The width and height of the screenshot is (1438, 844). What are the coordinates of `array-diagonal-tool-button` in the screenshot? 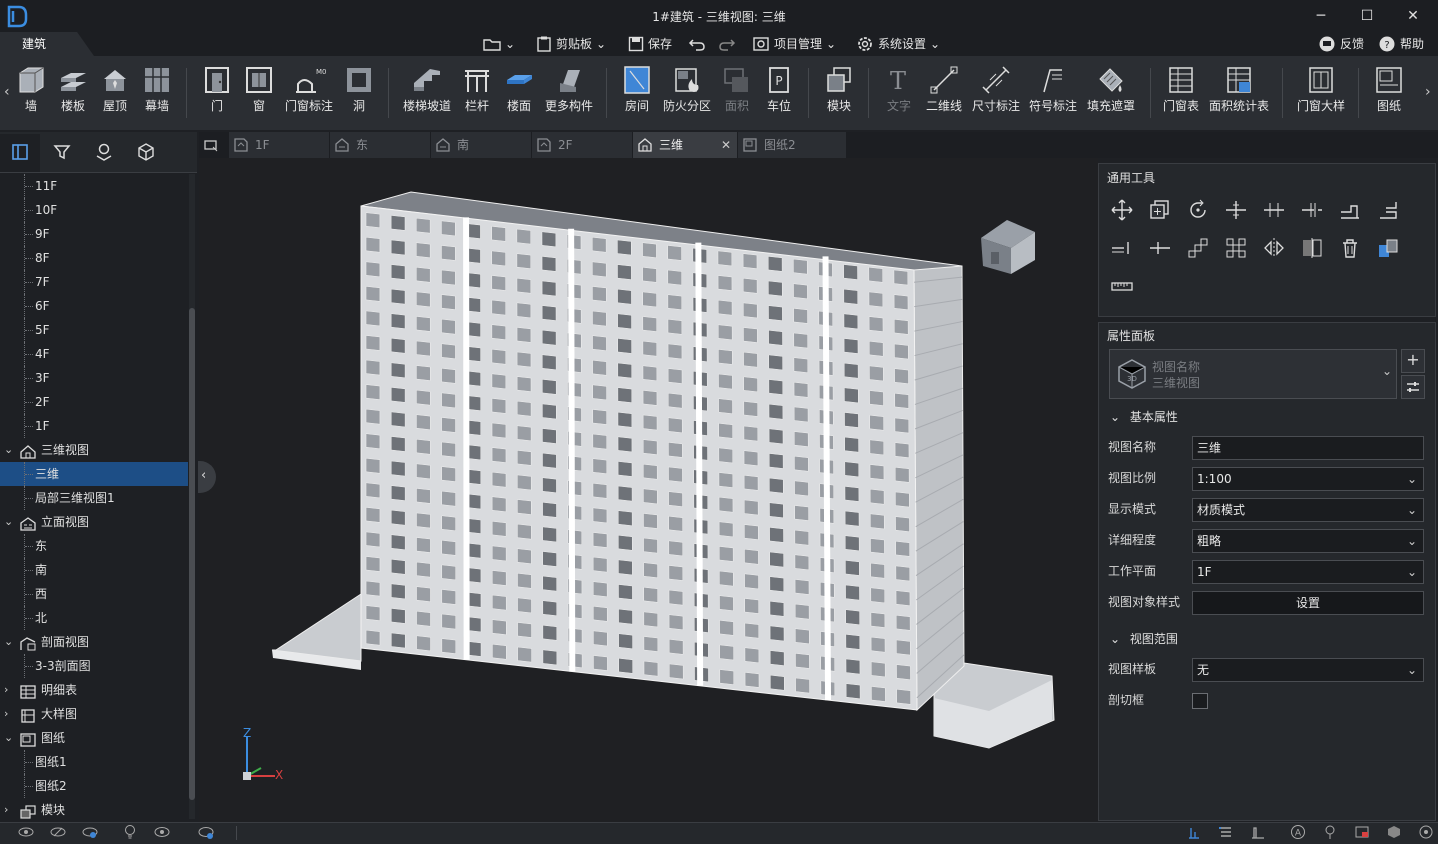 It's located at (1198, 249).